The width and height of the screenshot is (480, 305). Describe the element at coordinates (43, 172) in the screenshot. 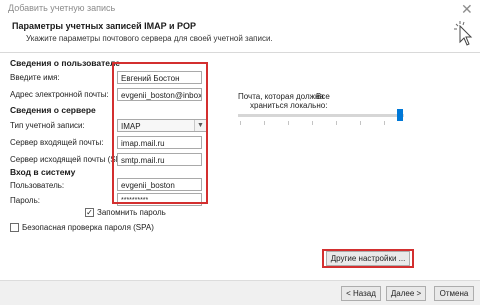

I see `login-info-heading: Вход в систему` at that location.